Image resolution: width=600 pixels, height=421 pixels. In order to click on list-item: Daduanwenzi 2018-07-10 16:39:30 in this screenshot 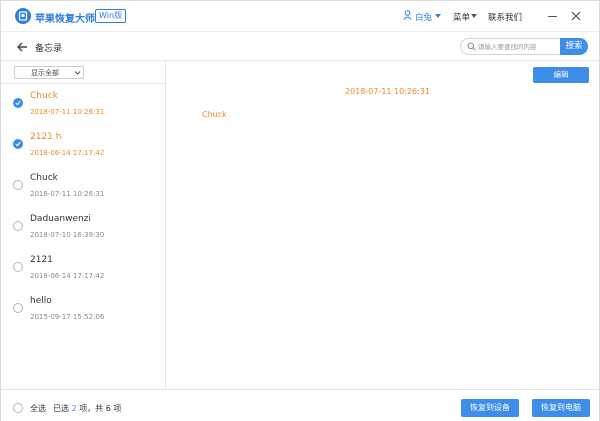, I will do `click(83, 229)`.